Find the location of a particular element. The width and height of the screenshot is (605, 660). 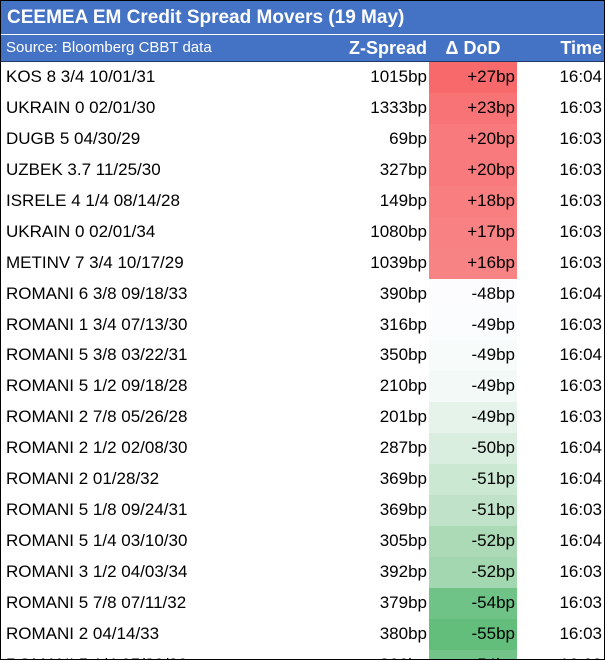

table-row: ROMANI 5 1/8 09/24/31 369bp -51bp 16:03 is located at coordinates (302, 511).